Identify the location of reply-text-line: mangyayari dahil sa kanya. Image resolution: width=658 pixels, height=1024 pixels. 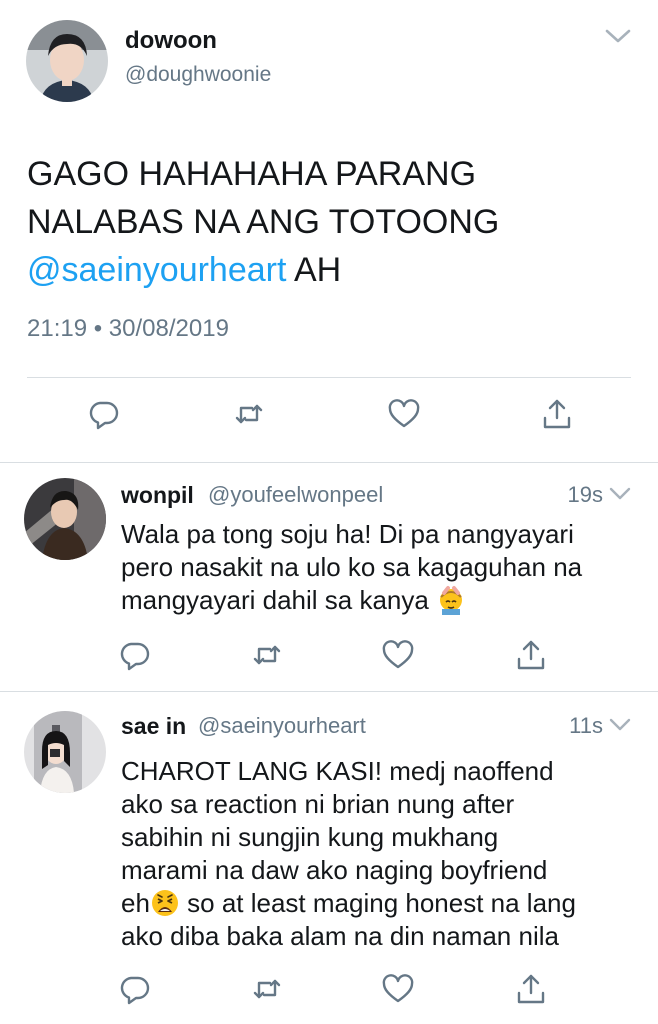
(275, 600).